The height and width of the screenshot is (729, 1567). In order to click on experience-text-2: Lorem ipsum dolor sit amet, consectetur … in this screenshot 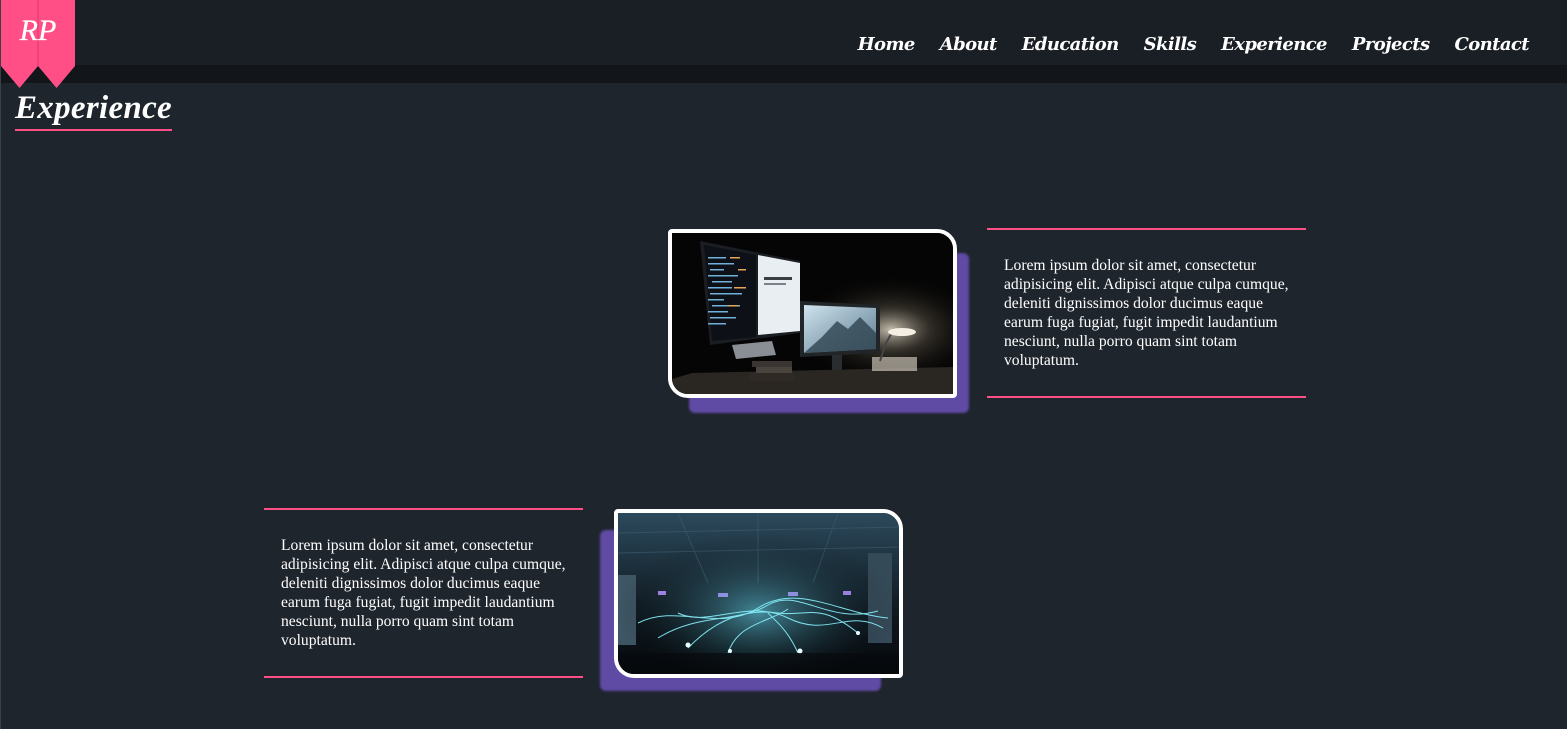, I will do `click(423, 593)`.